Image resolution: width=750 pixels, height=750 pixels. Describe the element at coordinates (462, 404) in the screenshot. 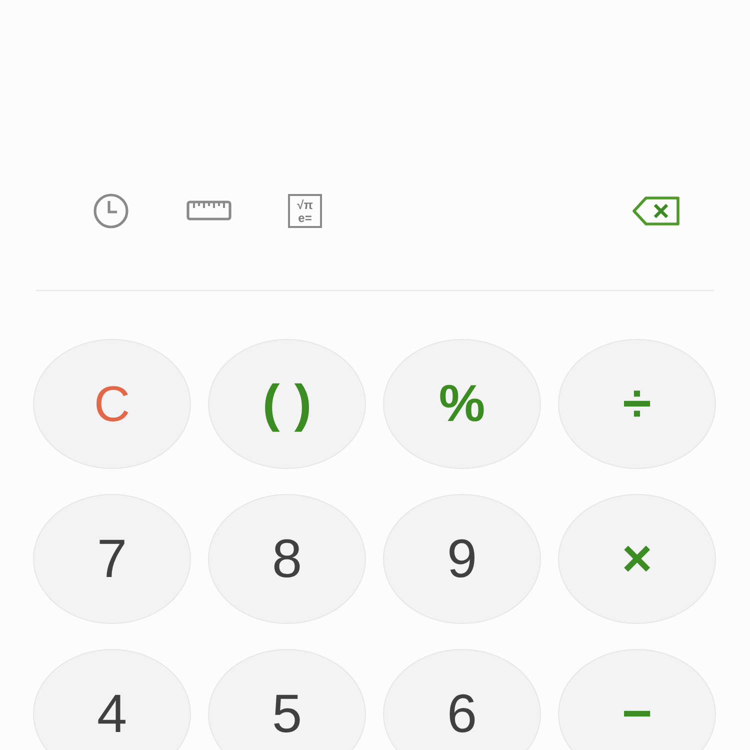

I see `calculator-key: %` at that location.